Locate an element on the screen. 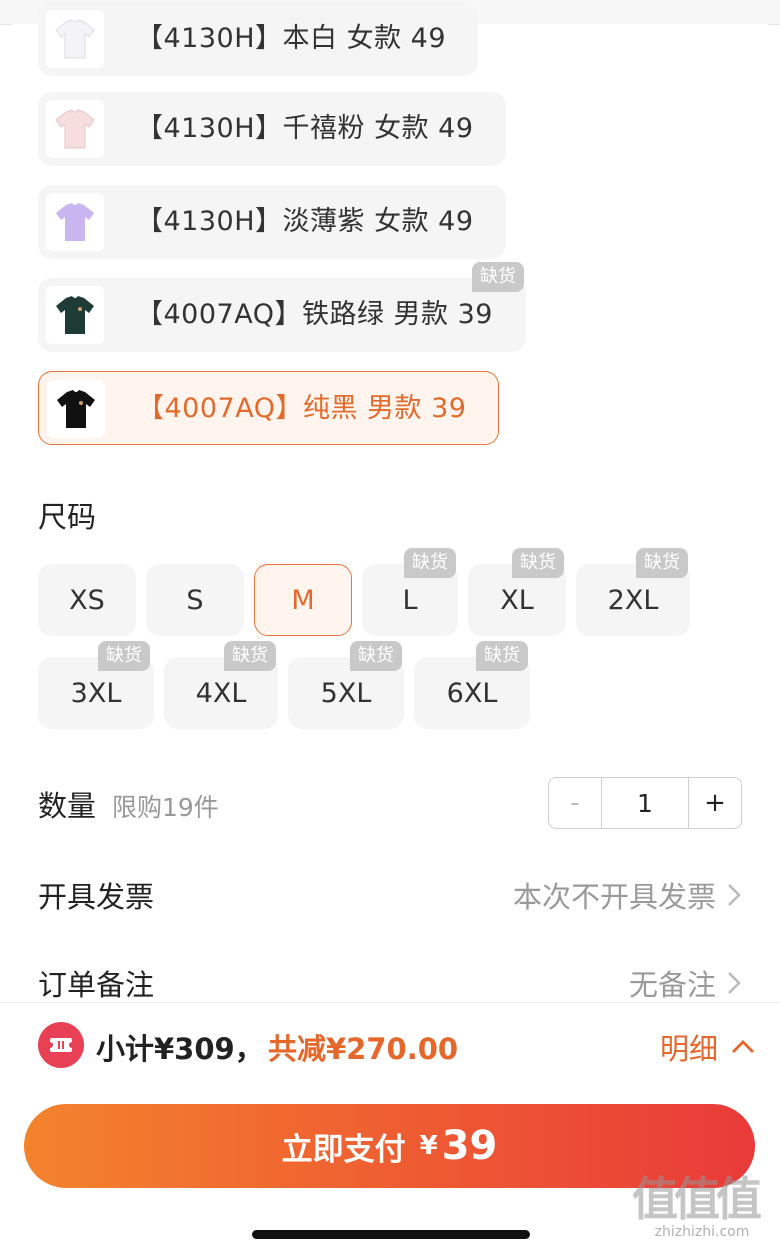  home-indicator is located at coordinates (391, 1234).